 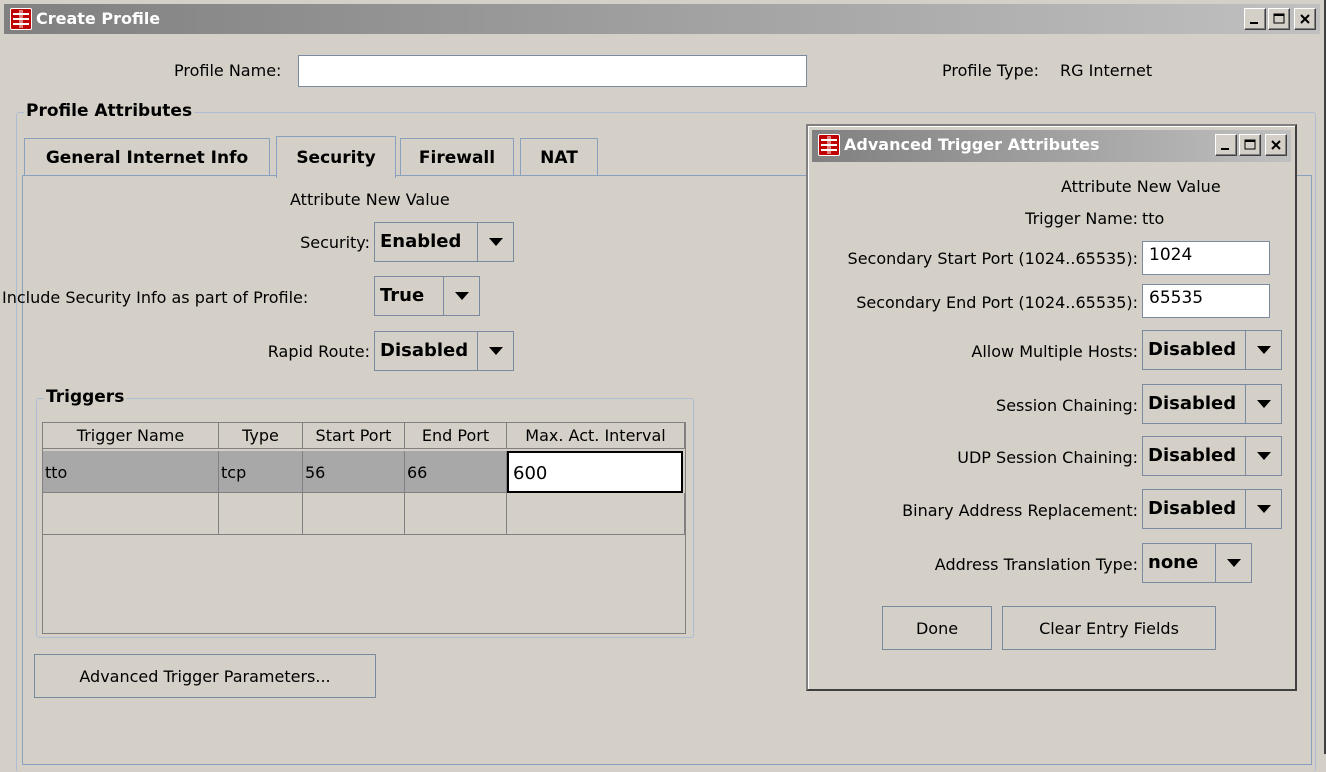 I want to click on table-cell: 56, so click(x=354, y=472).